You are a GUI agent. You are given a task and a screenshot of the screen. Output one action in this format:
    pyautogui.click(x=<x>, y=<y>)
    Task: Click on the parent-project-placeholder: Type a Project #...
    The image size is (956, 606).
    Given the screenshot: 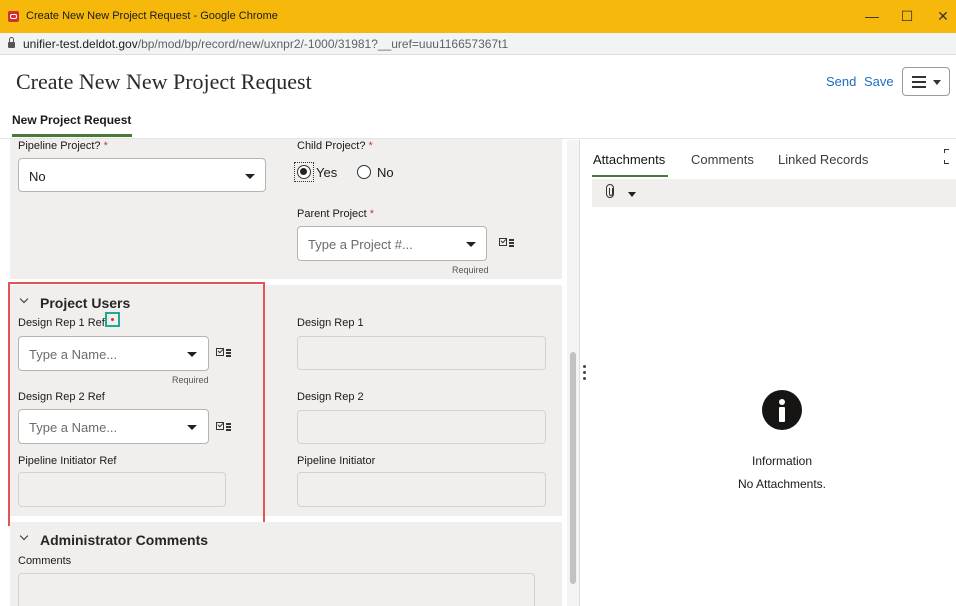 What is the action you would take?
    pyautogui.click(x=360, y=244)
    